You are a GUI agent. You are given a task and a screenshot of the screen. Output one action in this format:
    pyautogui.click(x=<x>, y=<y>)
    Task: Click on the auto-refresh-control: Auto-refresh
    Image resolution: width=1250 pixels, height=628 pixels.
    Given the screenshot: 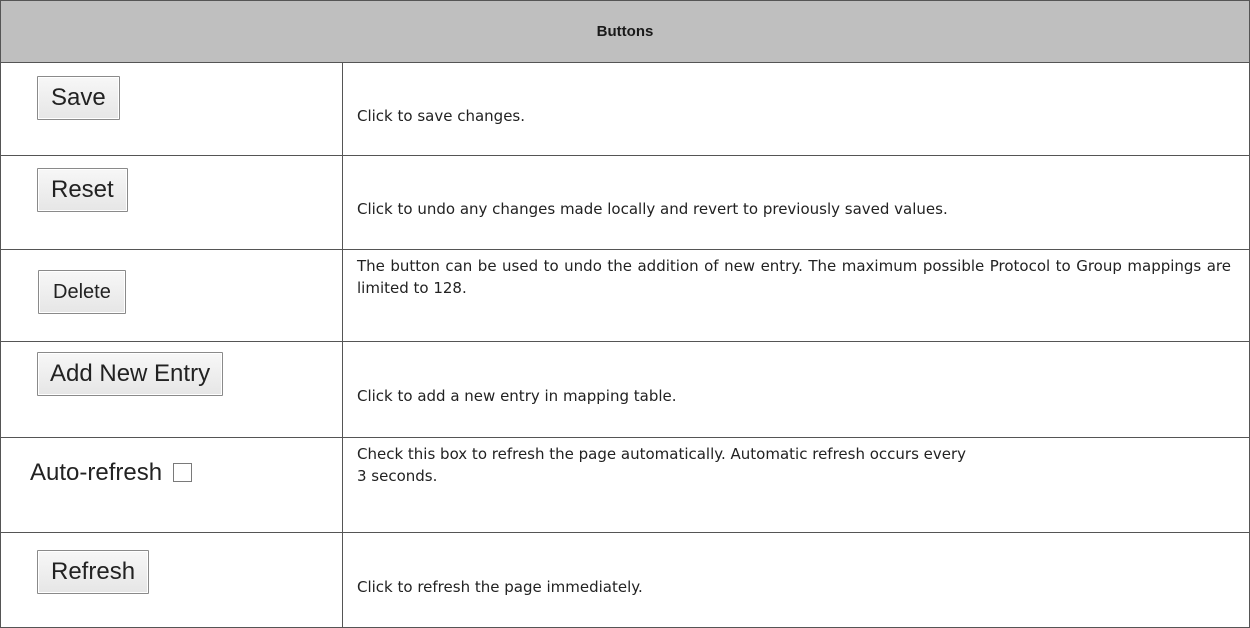 What is the action you would take?
    pyautogui.click(x=111, y=462)
    